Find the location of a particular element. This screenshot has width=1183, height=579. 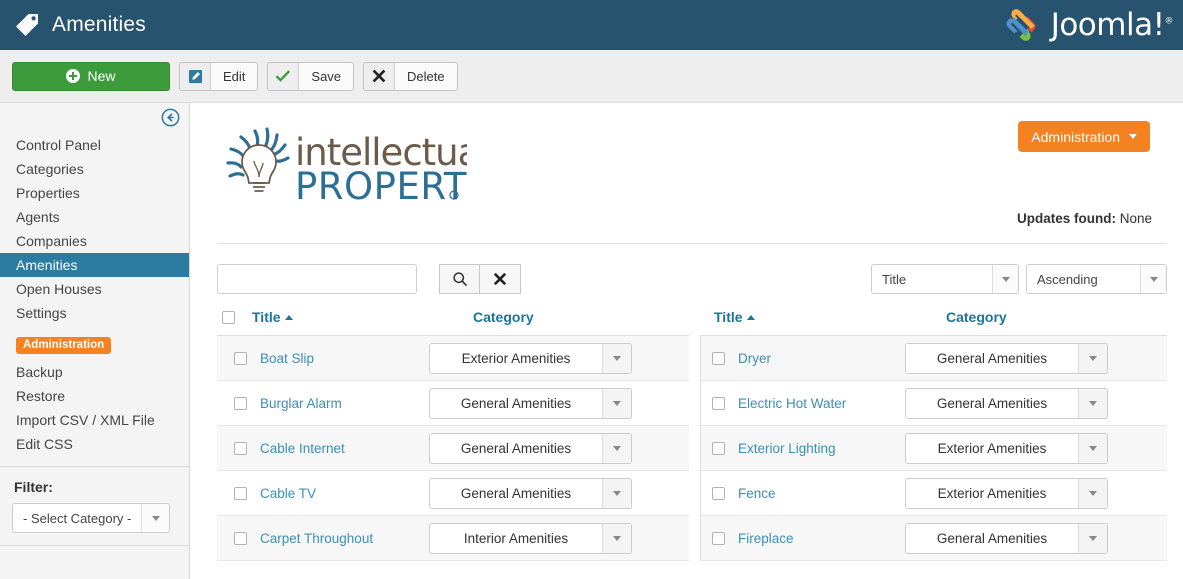

amenity-title-link: Dryer is located at coordinates (823, 358).